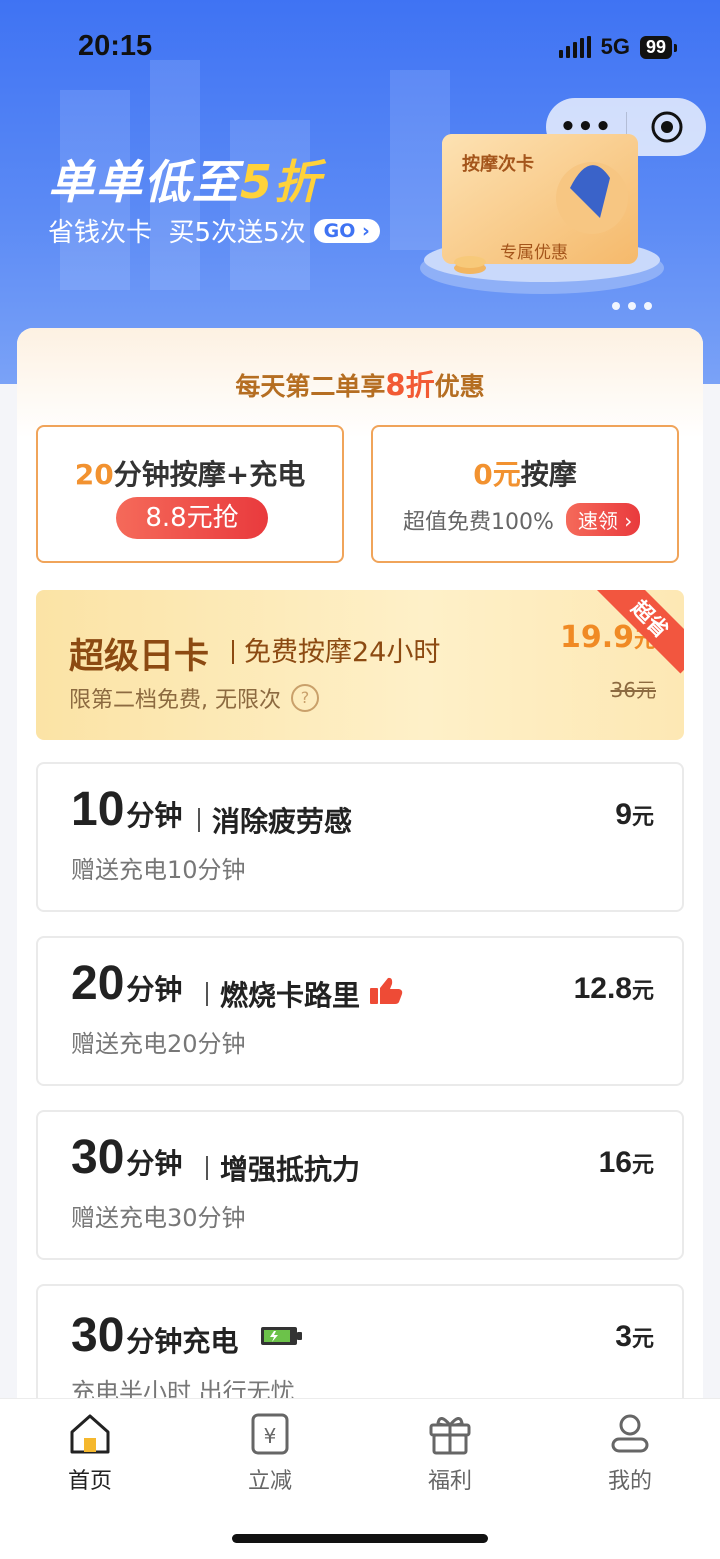 The width and height of the screenshot is (720, 1559). I want to click on offer-title: 20分钟按摩+充电, so click(190, 473).